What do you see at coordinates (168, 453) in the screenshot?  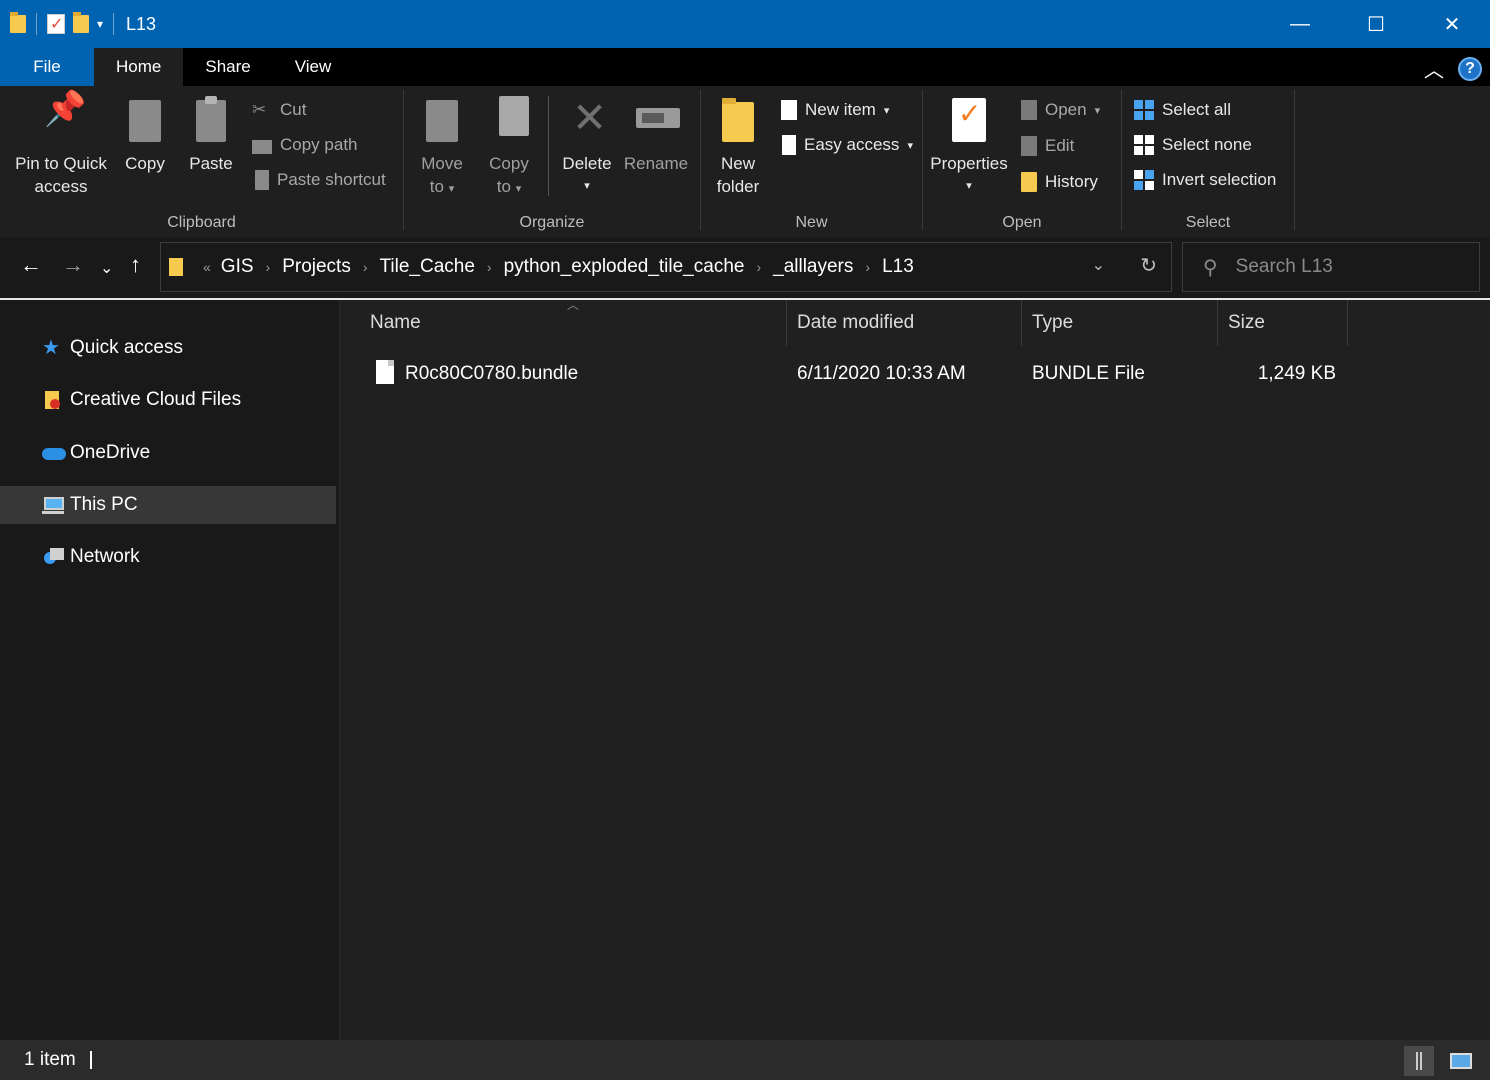 I see `sidebar-item-onedrive: OneDrive` at bounding box center [168, 453].